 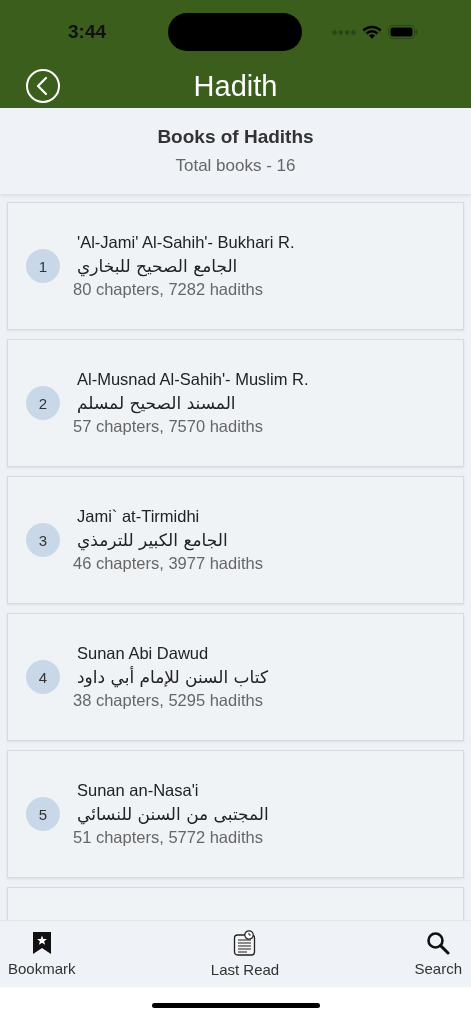 I want to click on book-stats: 57 chapters, 7570 hadiths, so click(x=168, y=426).